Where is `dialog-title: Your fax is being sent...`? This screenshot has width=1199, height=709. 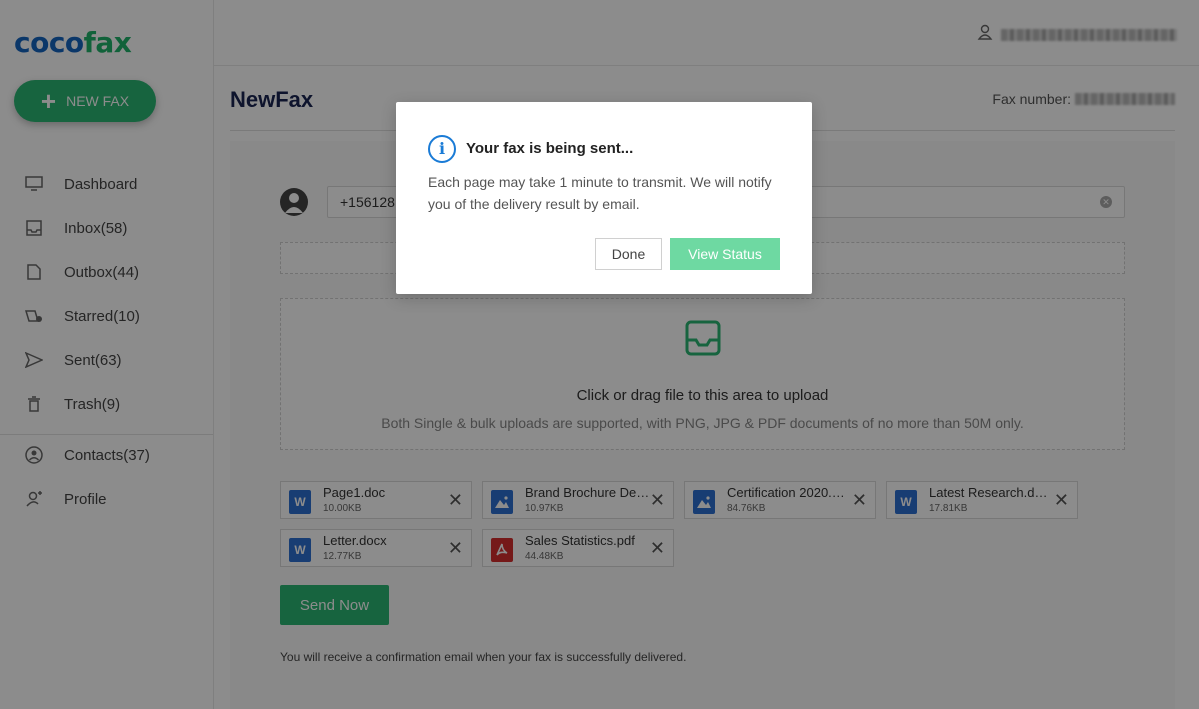 dialog-title: Your fax is being sent... is located at coordinates (550, 148).